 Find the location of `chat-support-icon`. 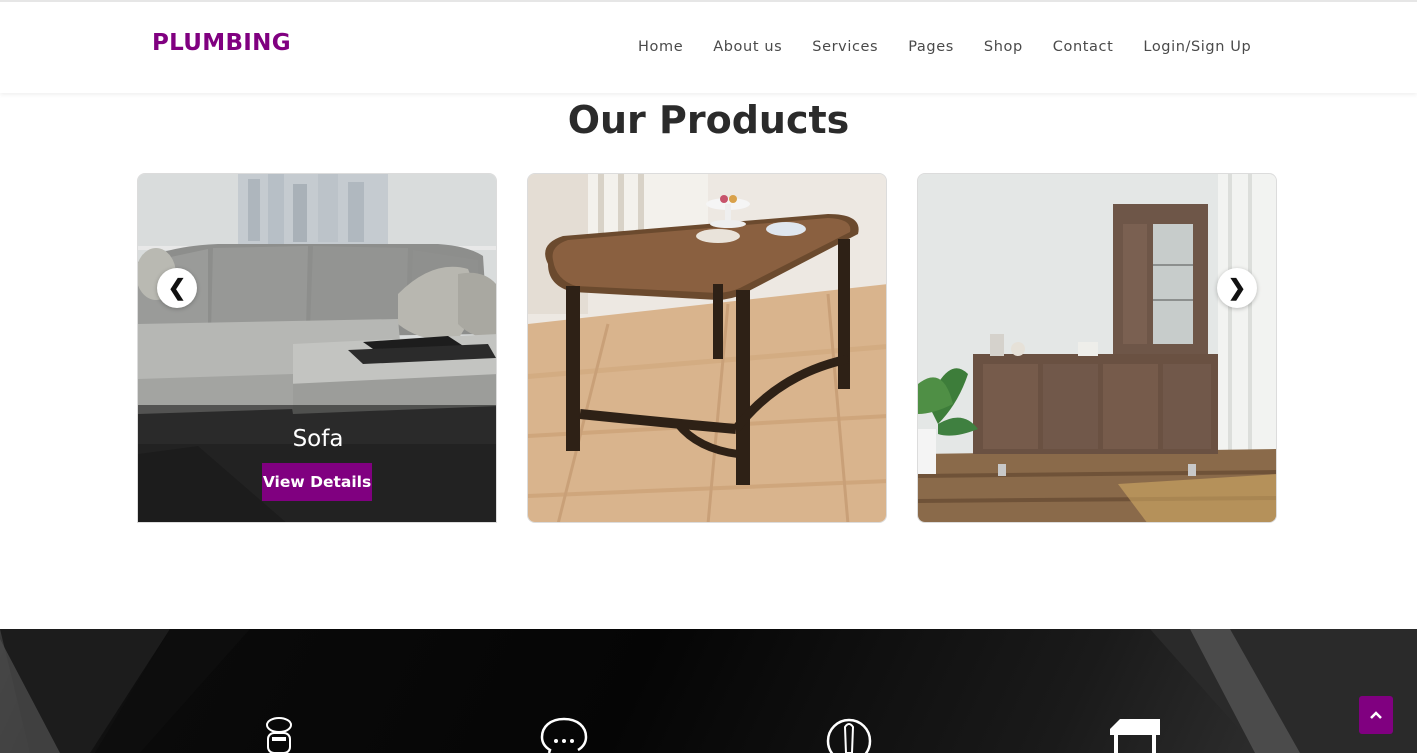

chat-support-icon is located at coordinates (564, 735).